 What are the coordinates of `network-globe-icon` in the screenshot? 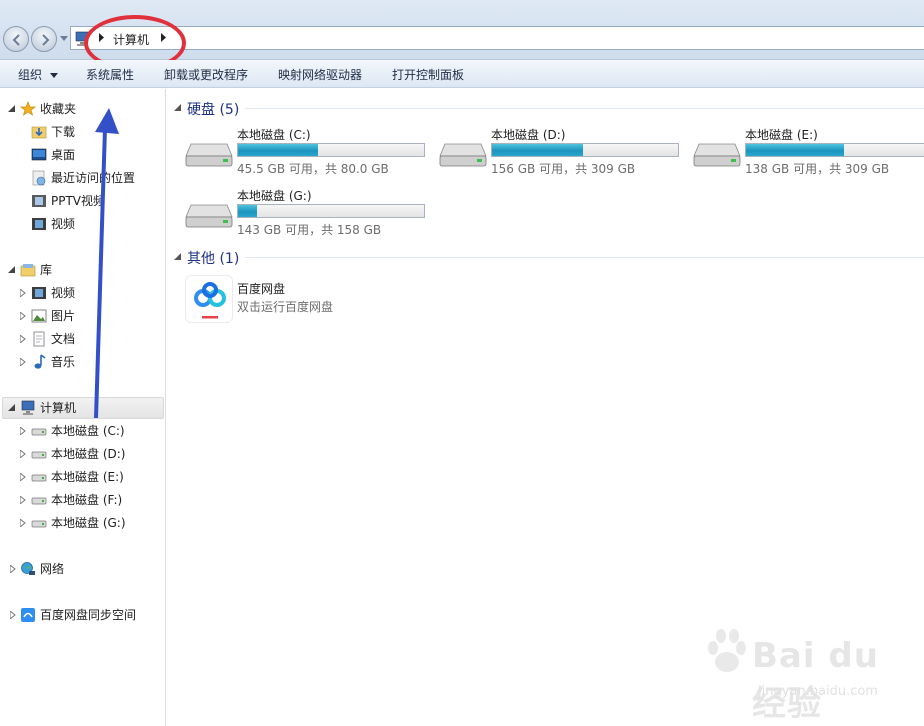 It's located at (28, 568).